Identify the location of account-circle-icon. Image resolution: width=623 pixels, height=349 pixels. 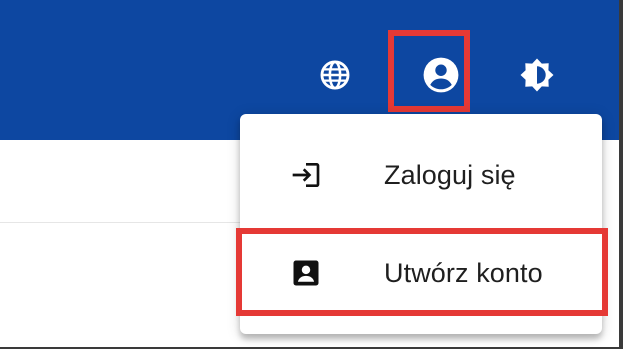
(441, 75).